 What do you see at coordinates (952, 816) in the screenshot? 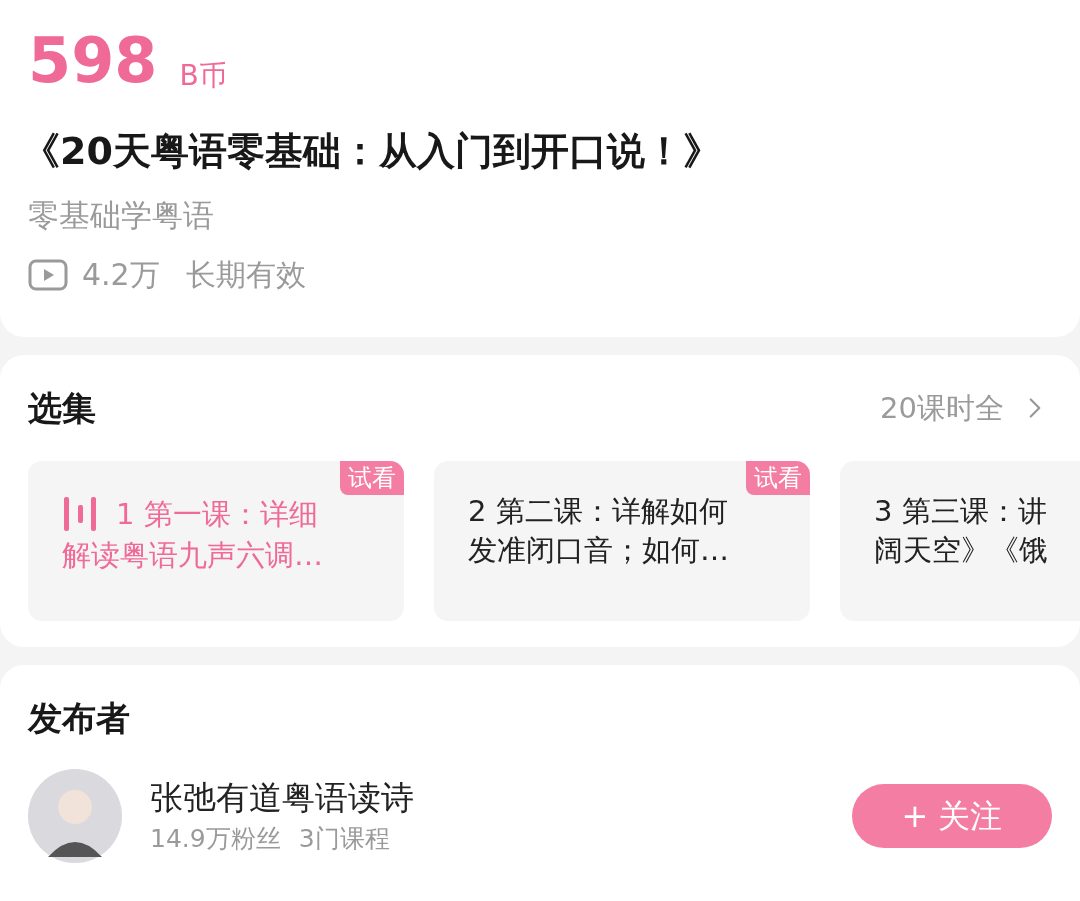
I see `follow-button: + 关注` at bounding box center [952, 816].